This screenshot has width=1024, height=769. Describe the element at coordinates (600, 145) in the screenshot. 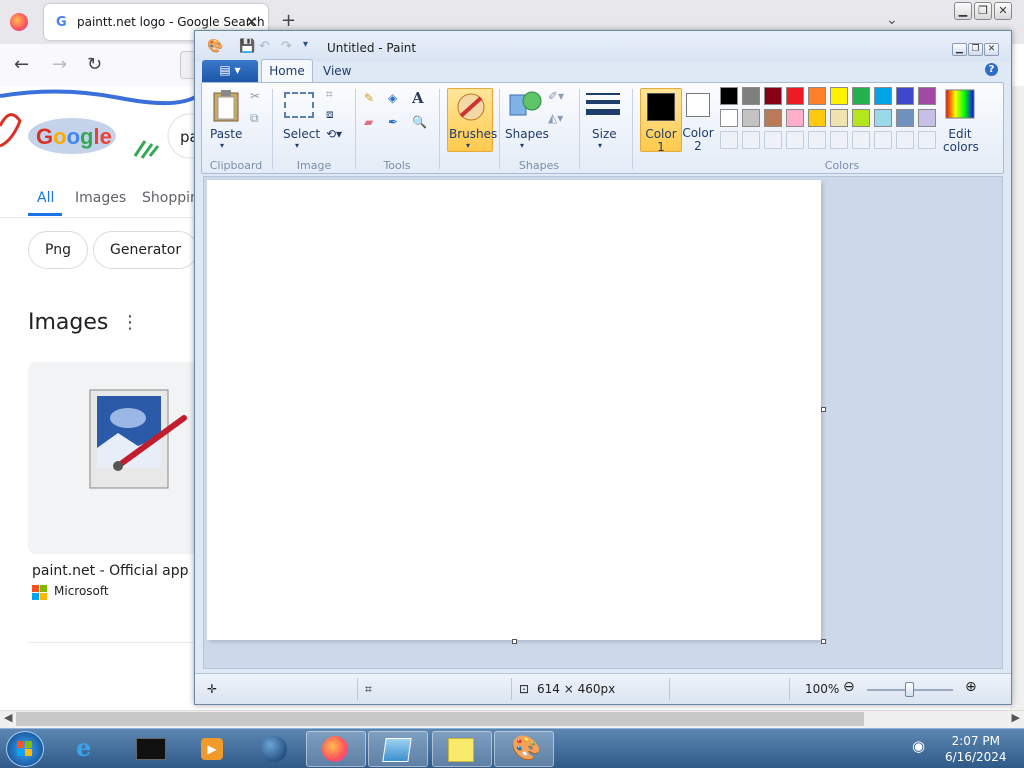

I see `size-dropdown-icon: ▾` at that location.